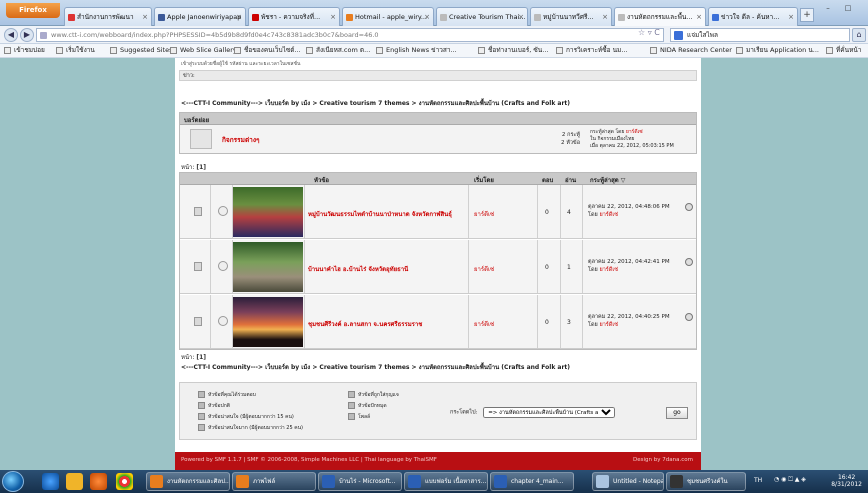 Image resolution: width=868 pixels, height=493 pixels. What do you see at coordinates (141, 50) in the screenshot?
I see `bookmark-item: Suggested Sites` at bounding box center [141, 50].